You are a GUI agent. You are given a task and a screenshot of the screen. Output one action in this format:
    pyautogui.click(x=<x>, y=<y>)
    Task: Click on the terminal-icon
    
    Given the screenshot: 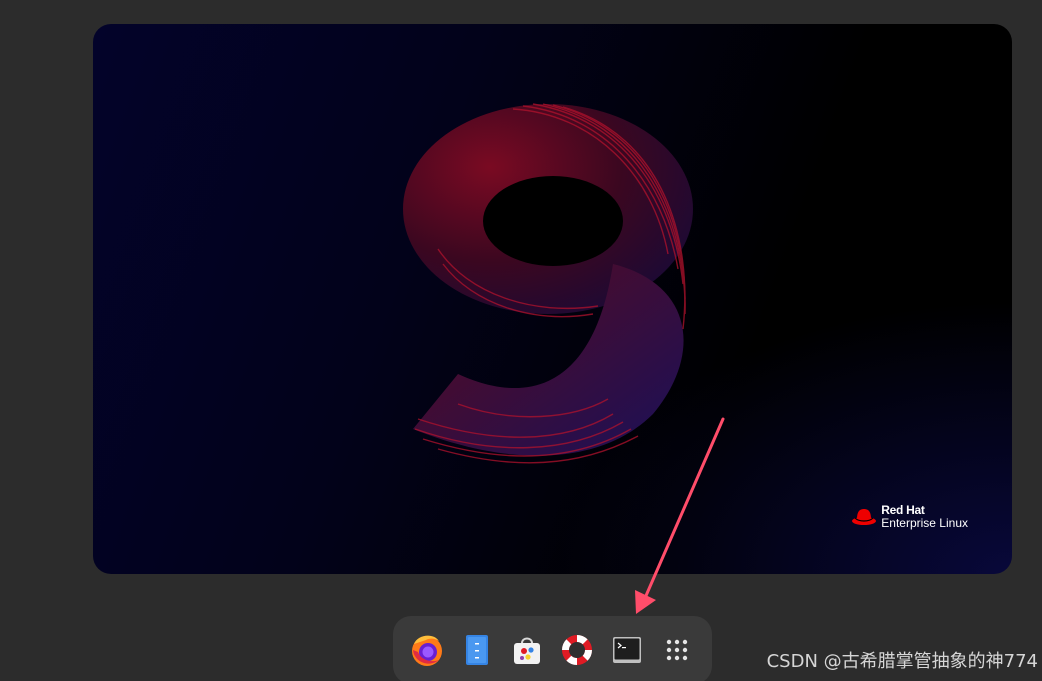 What is the action you would take?
    pyautogui.click(x=627, y=650)
    